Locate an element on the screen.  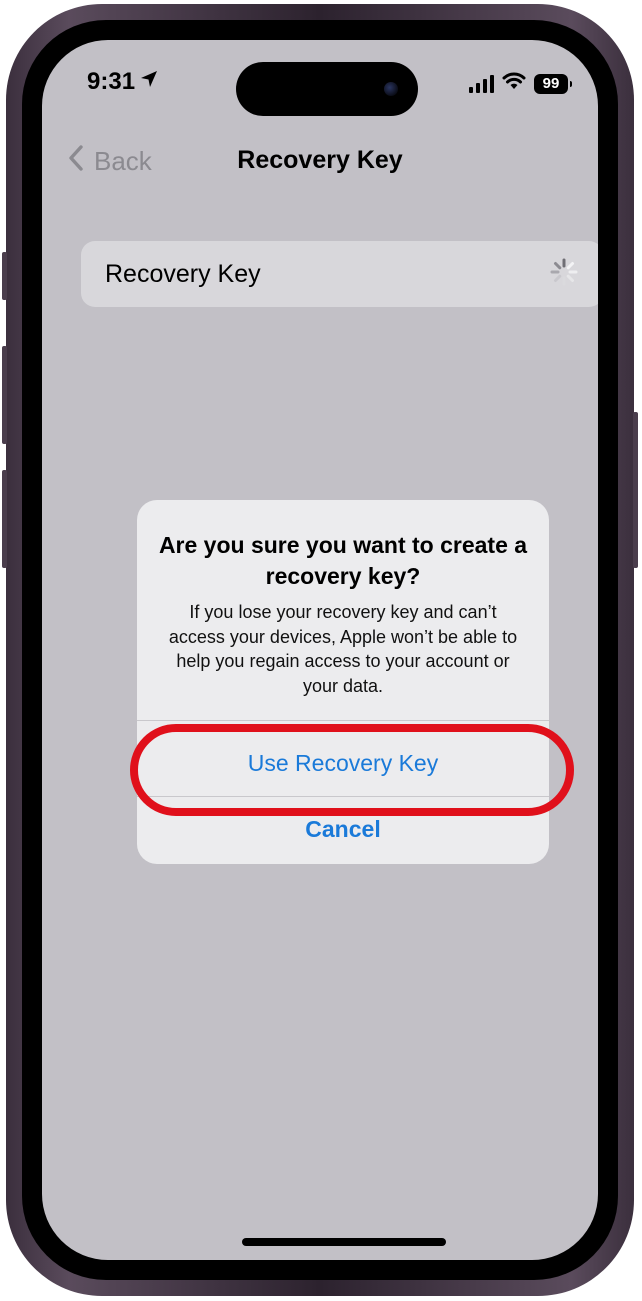
annotation-highlight-circle is located at coordinates (352, 770).